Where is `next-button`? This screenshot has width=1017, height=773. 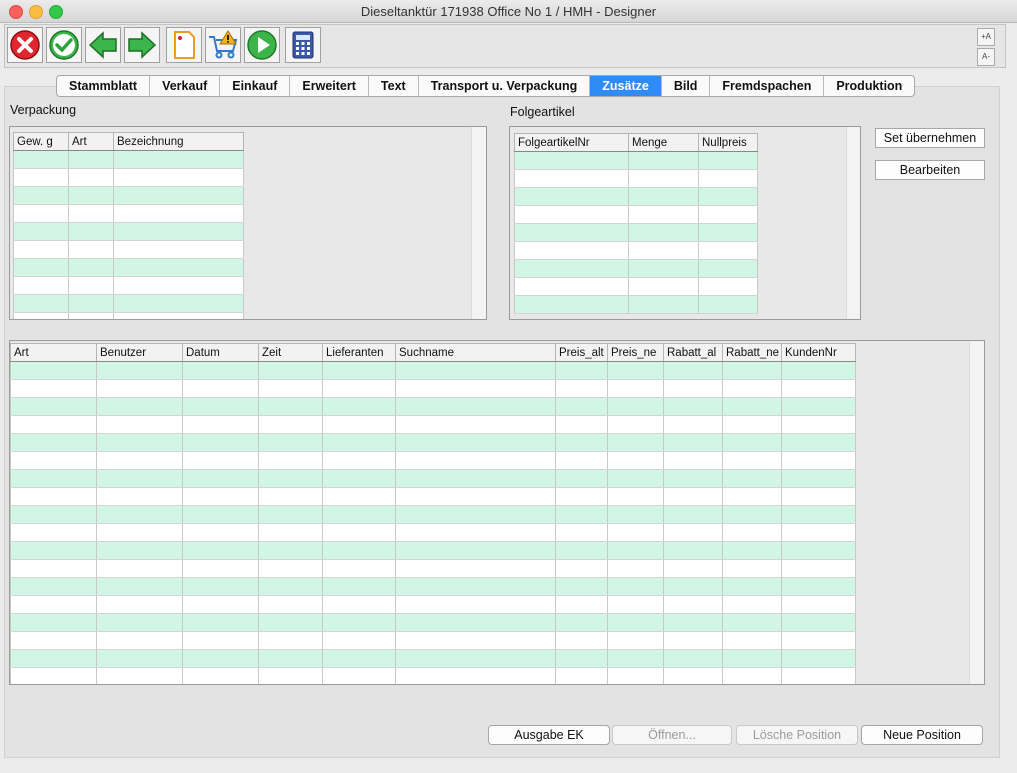 next-button is located at coordinates (142, 45).